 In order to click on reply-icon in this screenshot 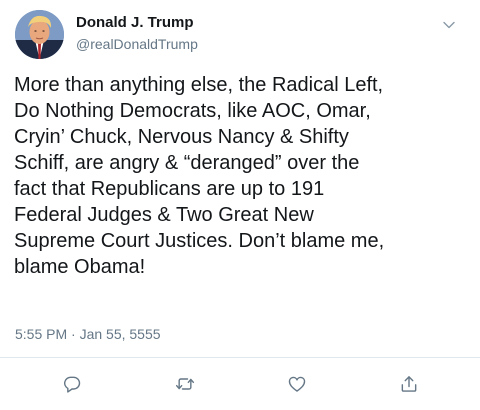, I will do `click(72, 384)`.